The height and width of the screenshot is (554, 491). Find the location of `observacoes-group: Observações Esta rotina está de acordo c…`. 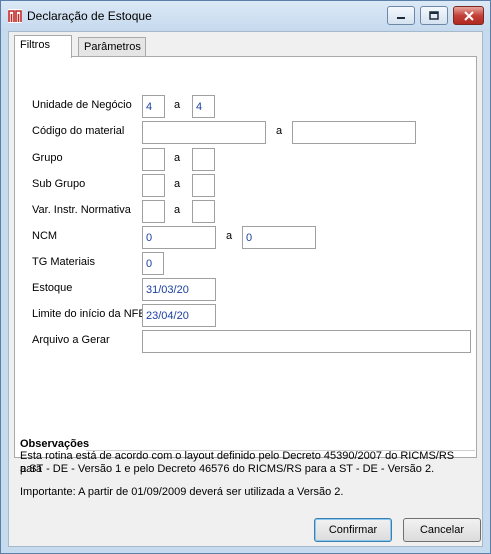

observacoes-group: Observações Esta rotina está de acordo c… is located at coordinates (245, 471).